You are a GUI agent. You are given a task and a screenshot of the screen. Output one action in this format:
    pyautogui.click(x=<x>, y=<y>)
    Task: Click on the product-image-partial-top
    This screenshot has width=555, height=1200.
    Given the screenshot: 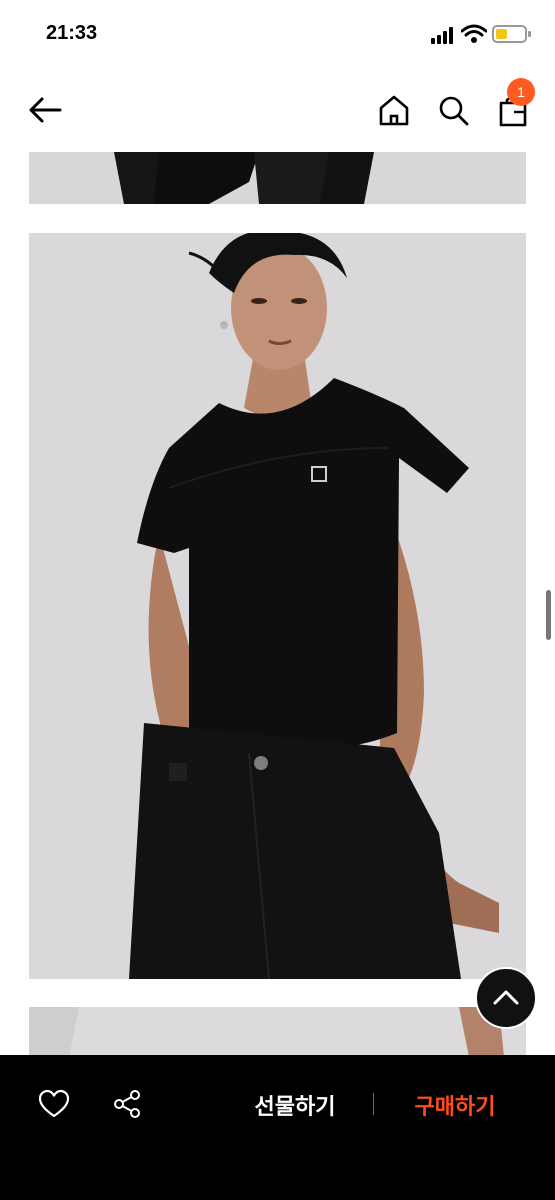 What is the action you would take?
    pyautogui.click(x=277, y=178)
    